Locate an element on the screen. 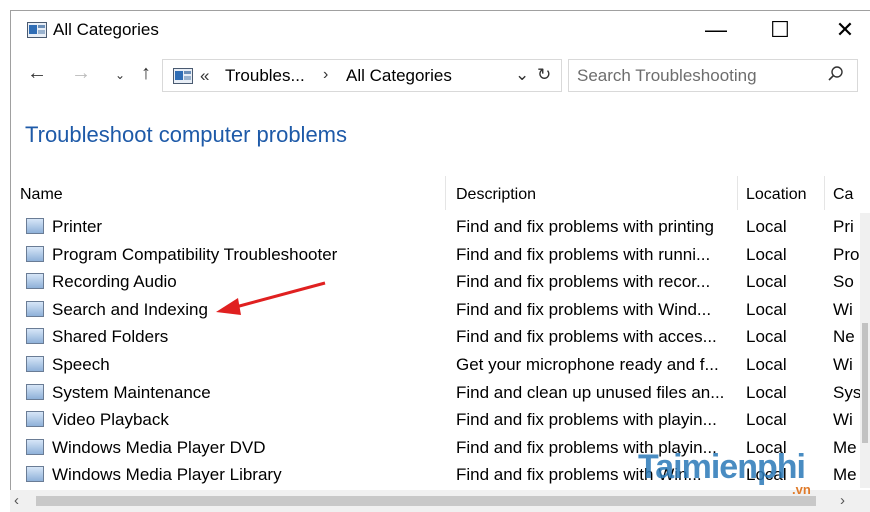 The width and height of the screenshot is (870, 512). item-name: System Maintenance is located at coordinates (131, 393).